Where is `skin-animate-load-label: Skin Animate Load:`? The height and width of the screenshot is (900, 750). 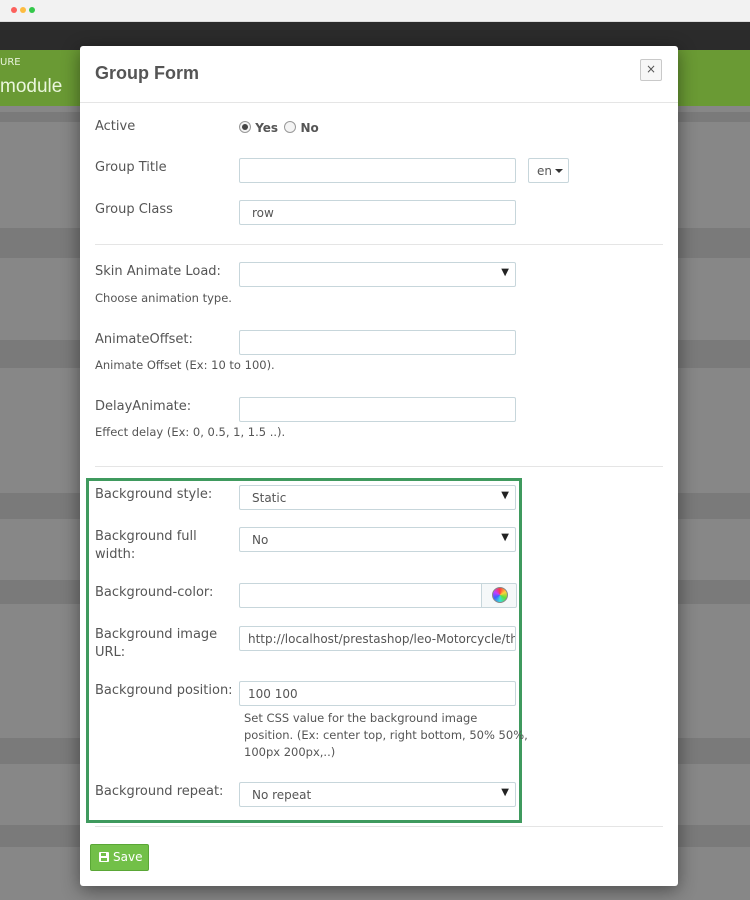 skin-animate-load-label: Skin Animate Load: is located at coordinates (158, 271).